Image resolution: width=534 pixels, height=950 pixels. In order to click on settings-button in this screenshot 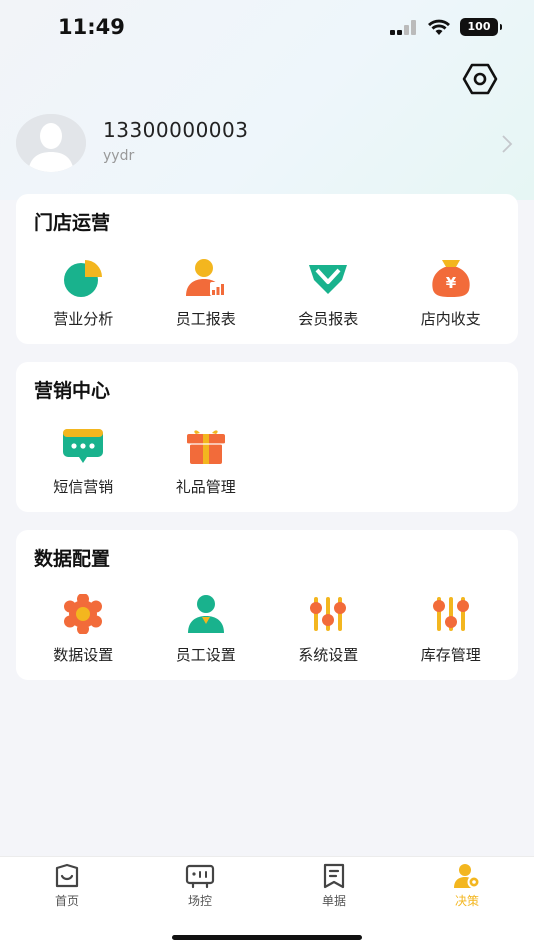, I will do `click(480, 79)`.